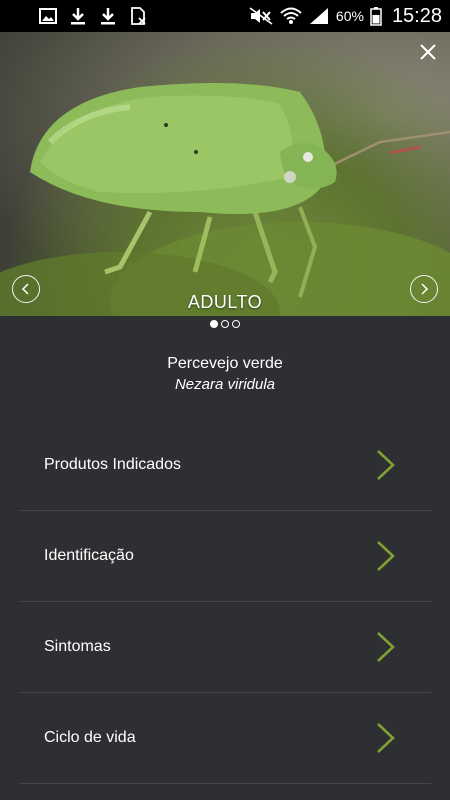  I want to click on image-pager, so click(225, 324).